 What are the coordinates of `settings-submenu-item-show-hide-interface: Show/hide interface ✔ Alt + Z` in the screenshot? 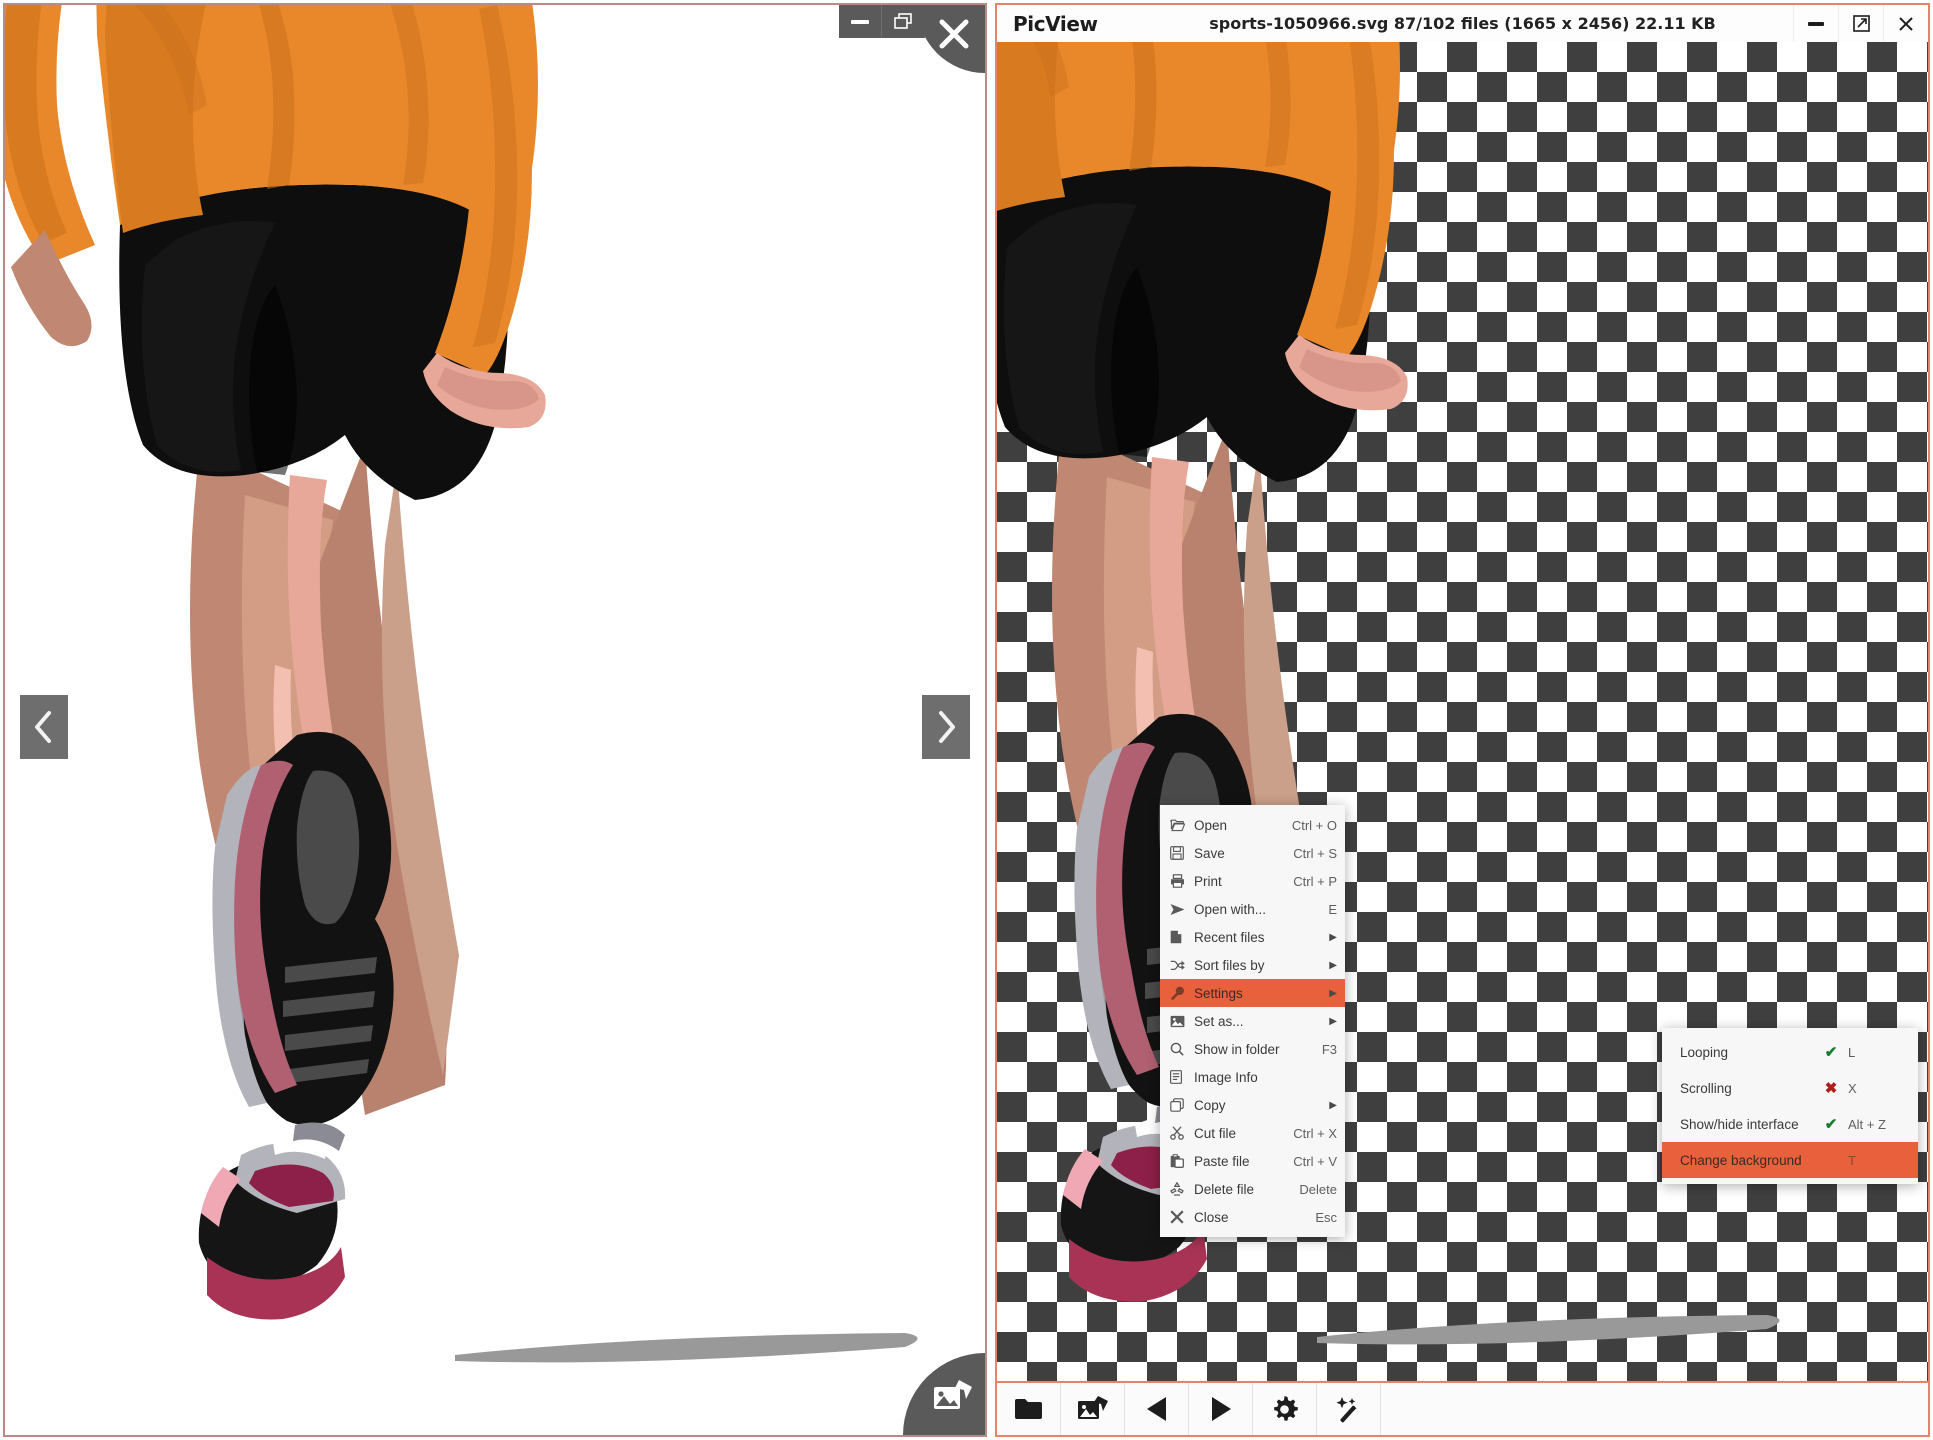 It's located at (1790, 1124).